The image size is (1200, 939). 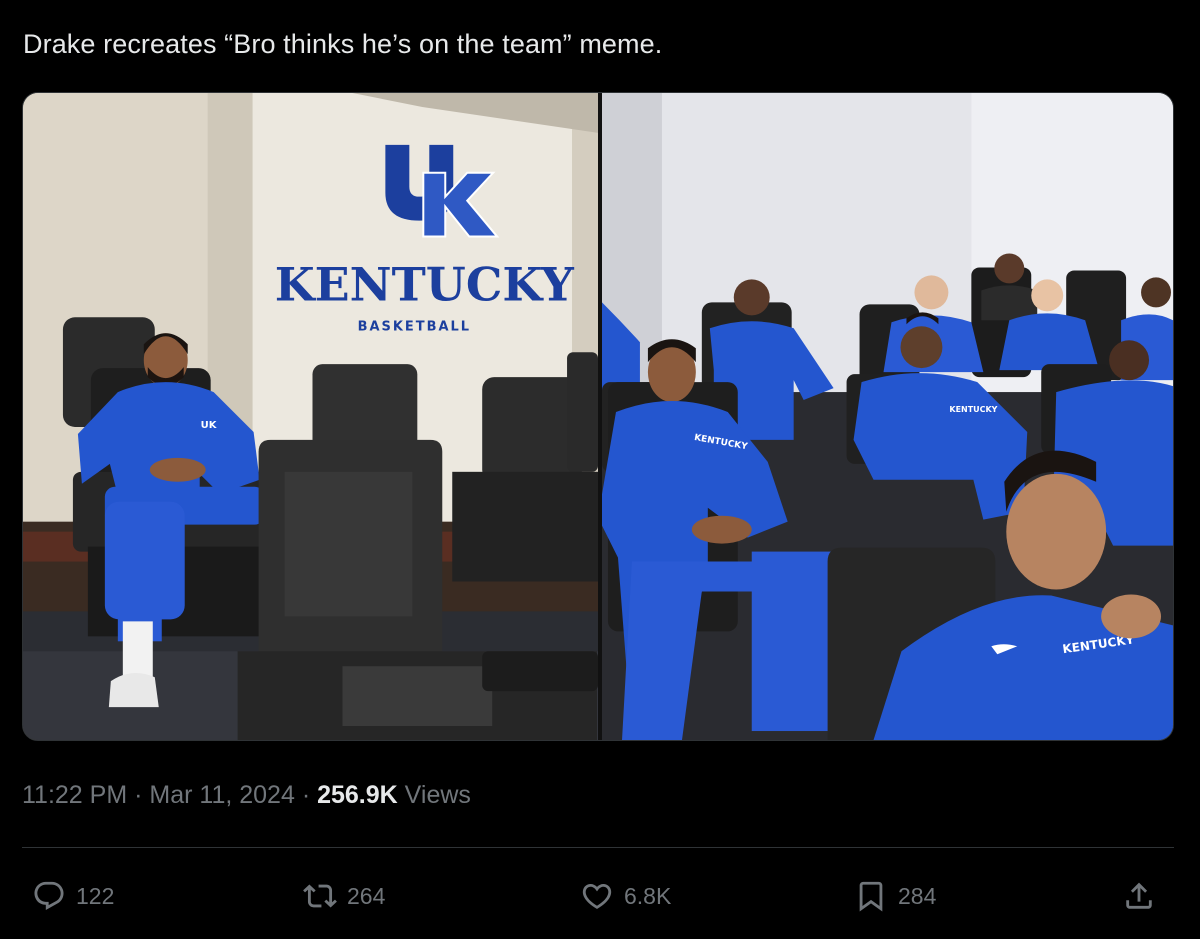 I want to click on share-icon, so click(x=1139, y=896).